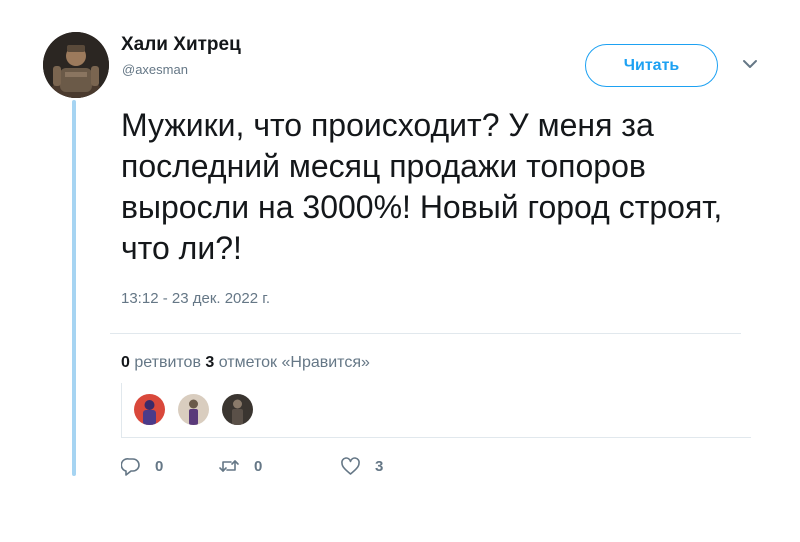 The height and width of the screenshot is (542, 800). Describe the element at coordinates (361, 466) in the screenshot. I see `like-button: 3` at that location.